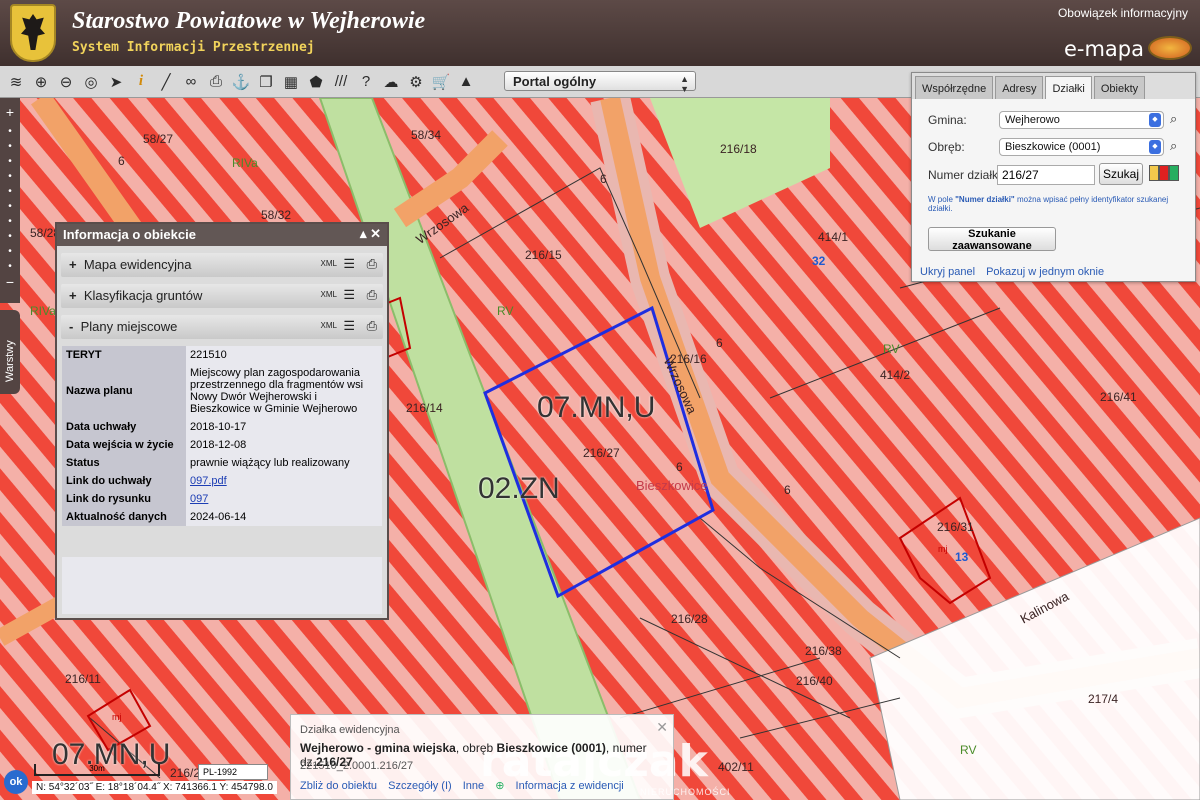 The image size is (1200, 800). What do you see at coordinates (1174, 173) in the screenshot?
I see `color-swatch-green` at bounding box center [1174, 173].